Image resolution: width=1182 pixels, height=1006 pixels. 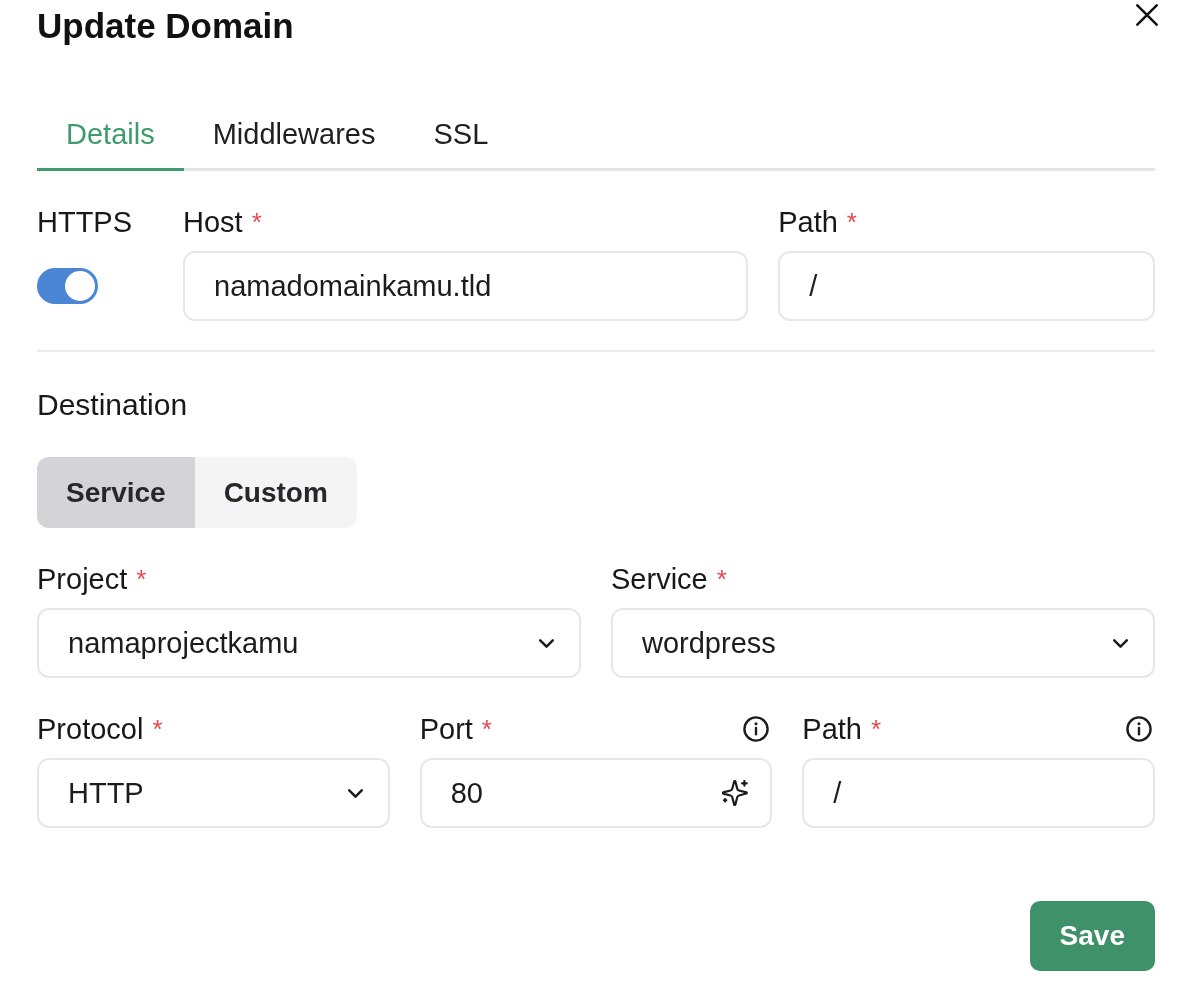 What do you see at coordinates (165, 26) in the screenshot?
I see `dialog-title: Update Domain` at bounding box center [165, 26].